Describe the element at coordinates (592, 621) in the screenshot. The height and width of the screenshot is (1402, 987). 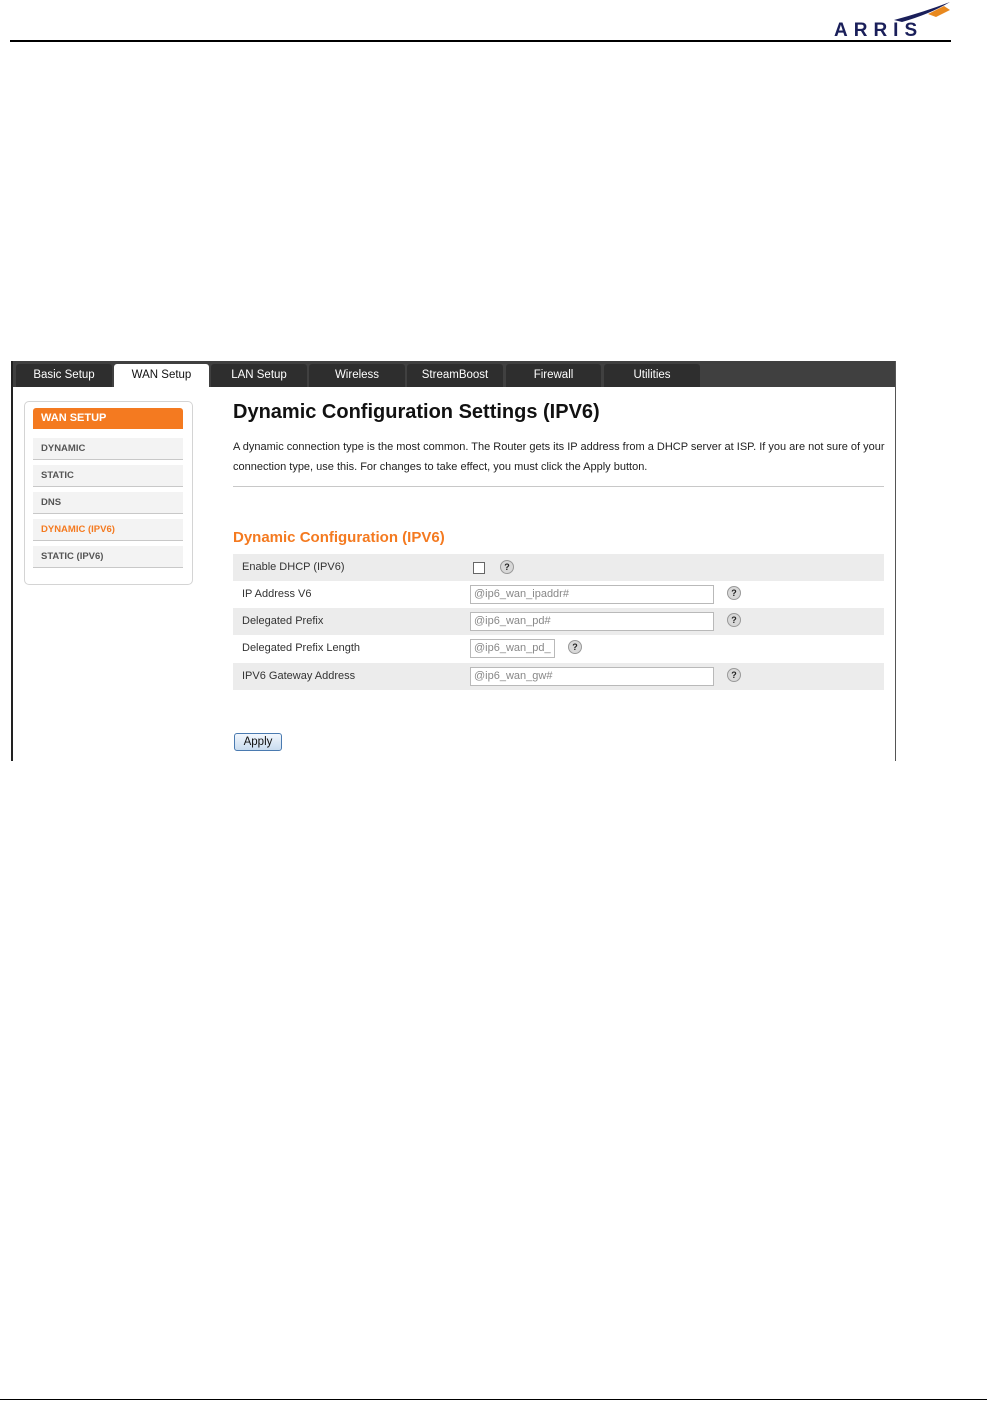
I see `delegated-prefix-input: @ip6_wan_pd#` at that location.